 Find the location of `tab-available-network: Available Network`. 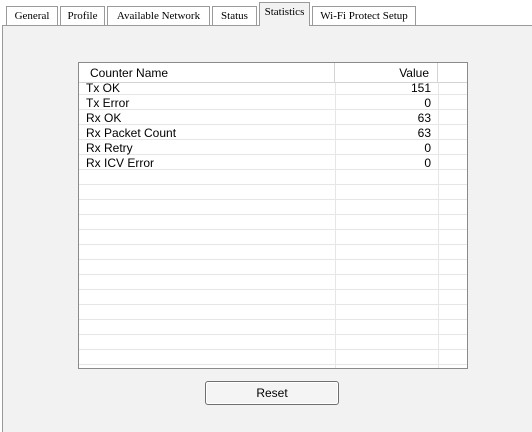

tab-available-network: Available Network is located at coordinates (158, 15).